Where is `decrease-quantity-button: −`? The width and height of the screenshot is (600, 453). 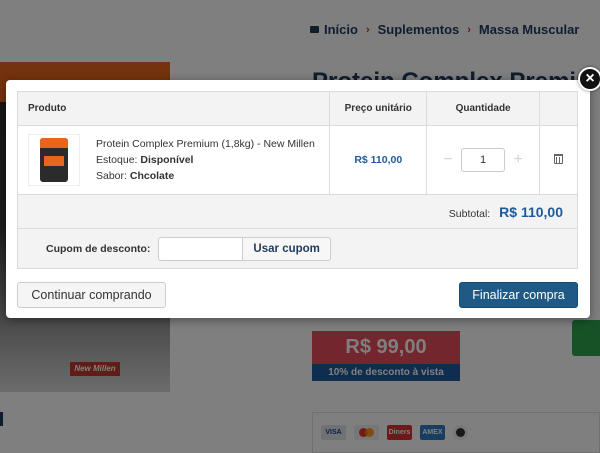
decrease-quantity-button: − is located at coordinates (448, 160).